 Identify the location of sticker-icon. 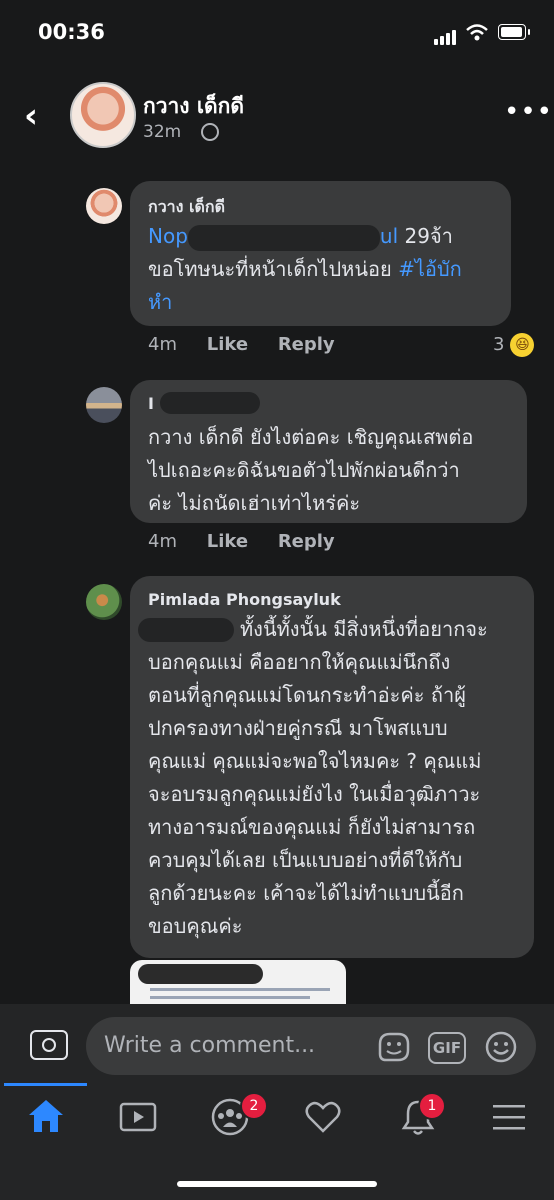
(394, 1047).